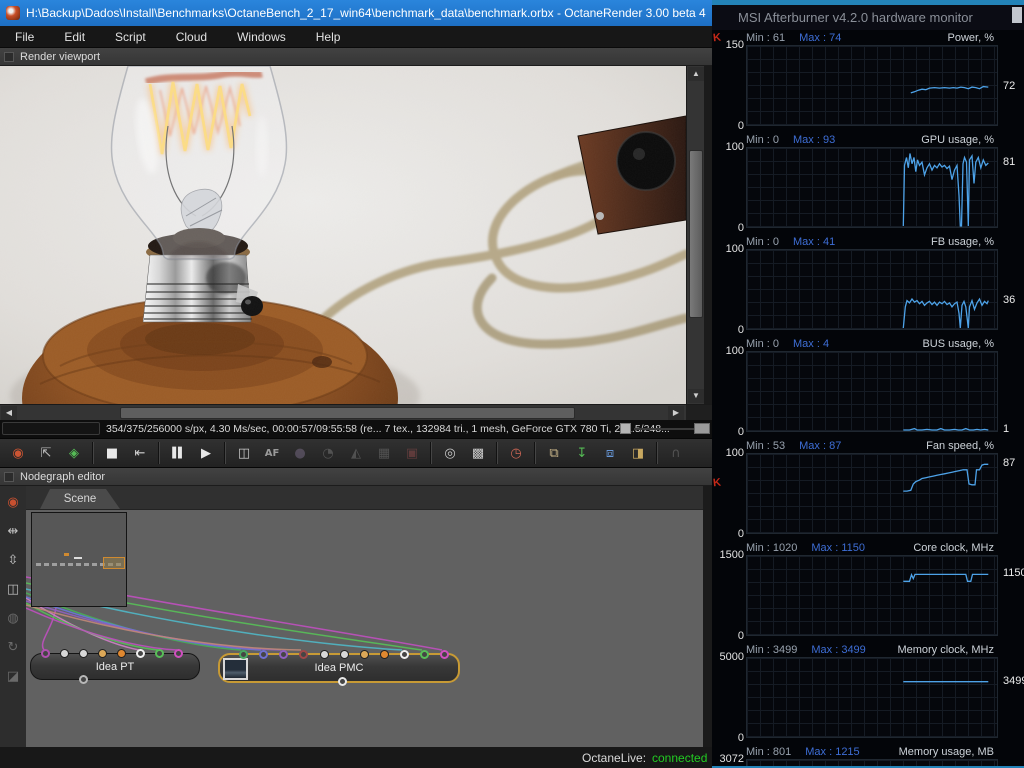  What do you see at coordinates (814, 241) in the screenshot?
I see `graph-max-label: Max : 41` at bounding box center [814, 241].